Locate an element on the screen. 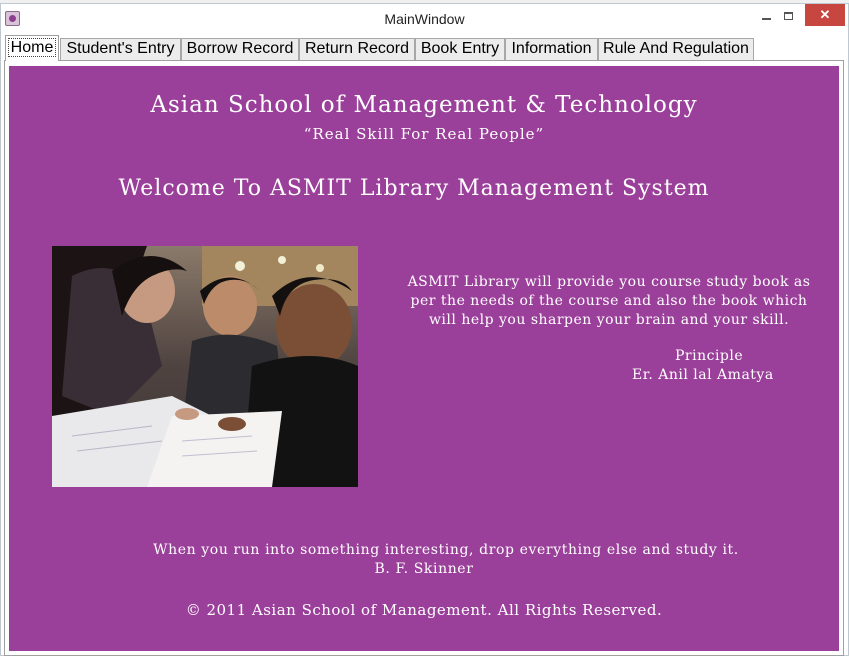 The image size is (849, 656). quote-author: B. F. Skinner is located at coordinates (424, 569).